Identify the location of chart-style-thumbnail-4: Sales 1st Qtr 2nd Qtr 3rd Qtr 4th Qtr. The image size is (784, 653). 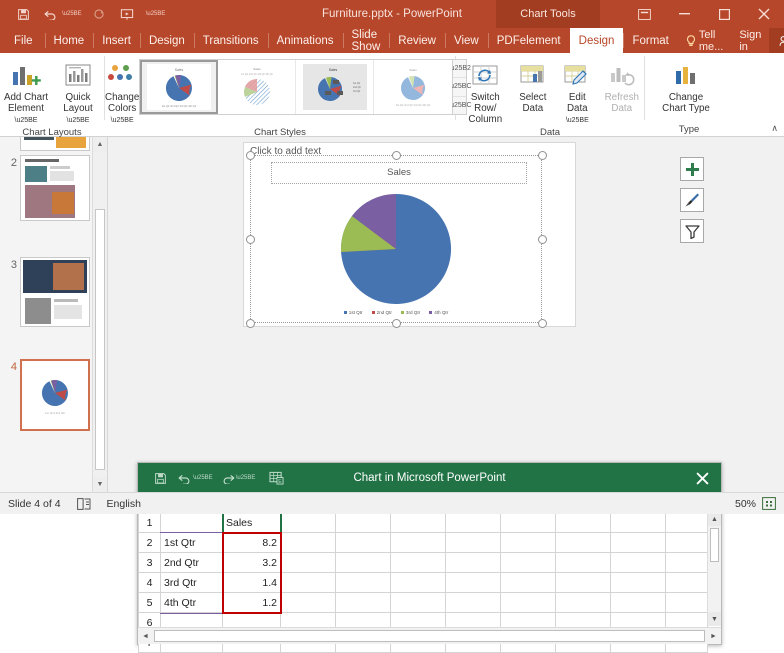
(413, 87).